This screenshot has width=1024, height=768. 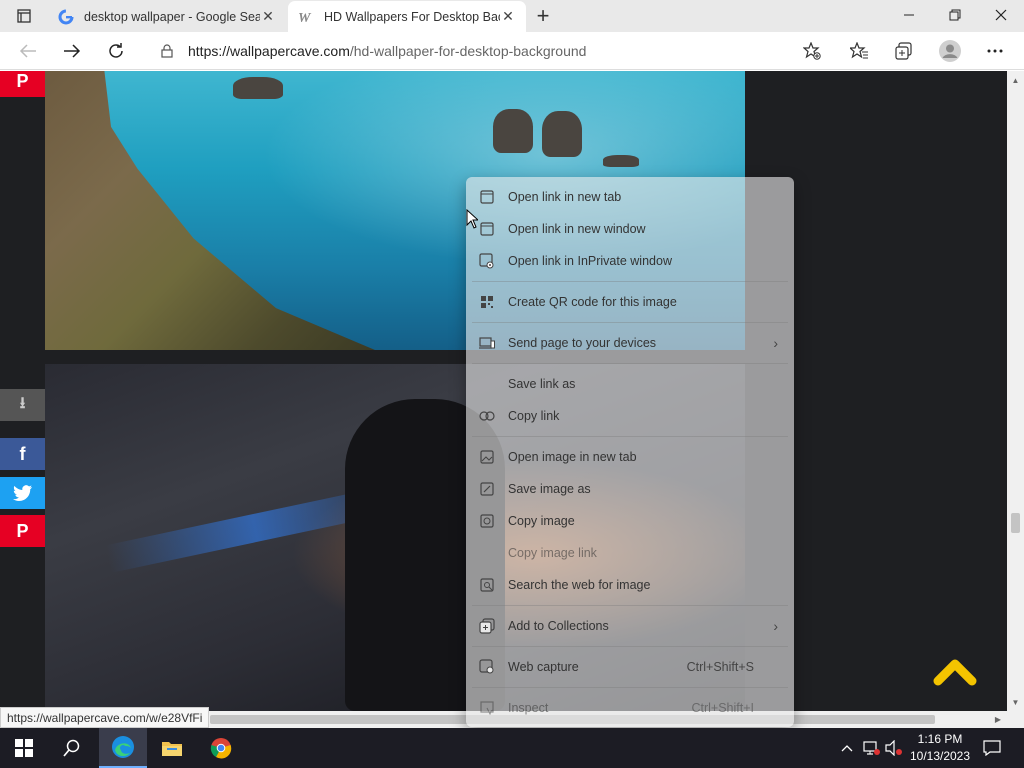 I want to click on google-icon, so click(x=66, y=17).